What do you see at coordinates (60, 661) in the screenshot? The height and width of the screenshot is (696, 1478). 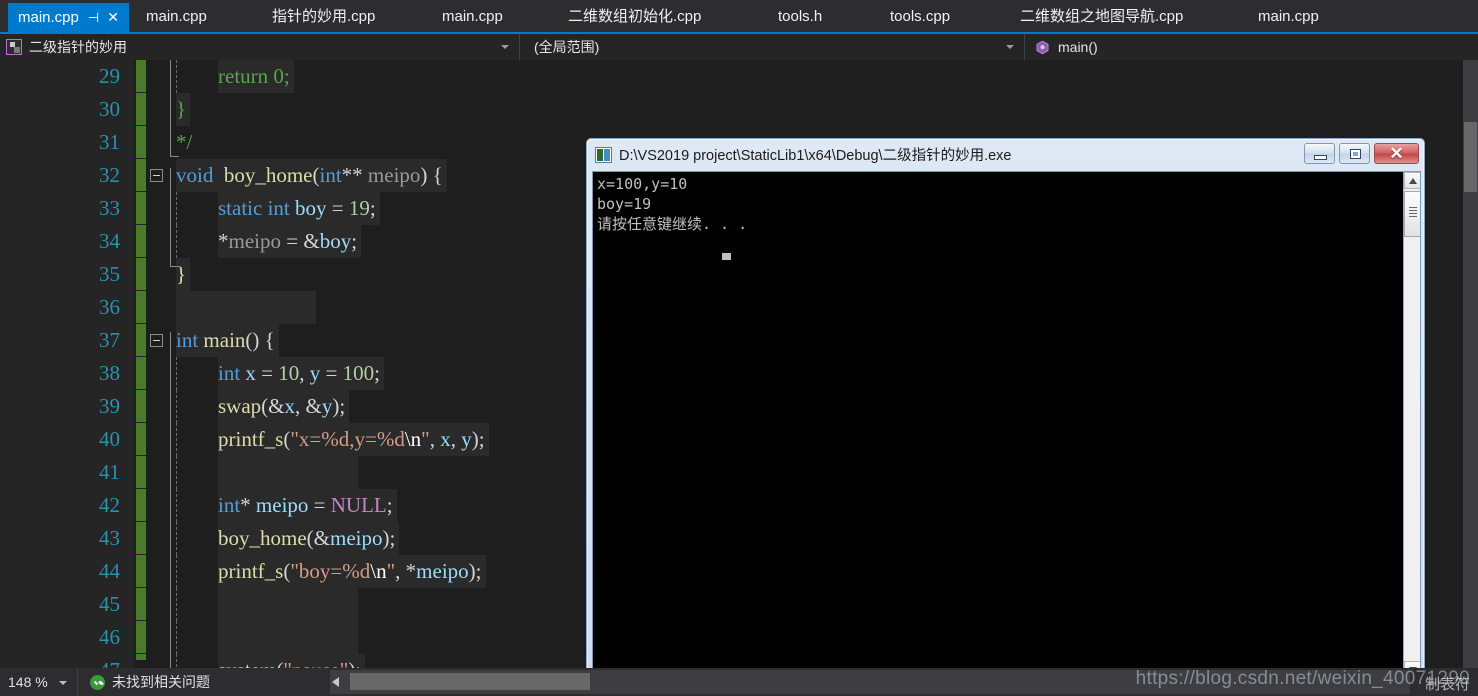 I see `line-number: 47` at bounding box center [60, 661].